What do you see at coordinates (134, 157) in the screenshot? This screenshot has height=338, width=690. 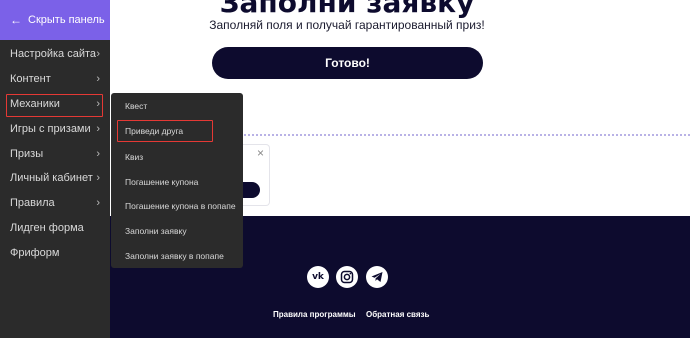 I see `submenu-item-quiz: Квиз` at bounding box center [134, 157].